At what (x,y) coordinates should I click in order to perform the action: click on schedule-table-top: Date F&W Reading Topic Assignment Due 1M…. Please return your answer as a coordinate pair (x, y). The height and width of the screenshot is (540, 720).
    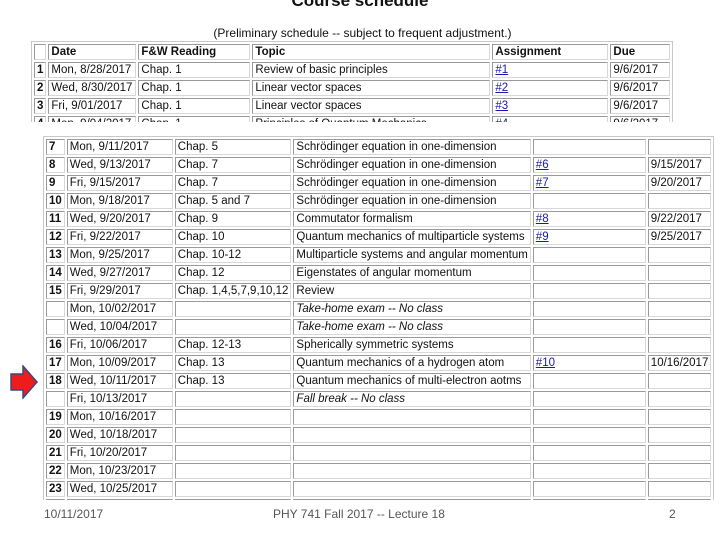
    Looking at the image, I should click on (352, 81).